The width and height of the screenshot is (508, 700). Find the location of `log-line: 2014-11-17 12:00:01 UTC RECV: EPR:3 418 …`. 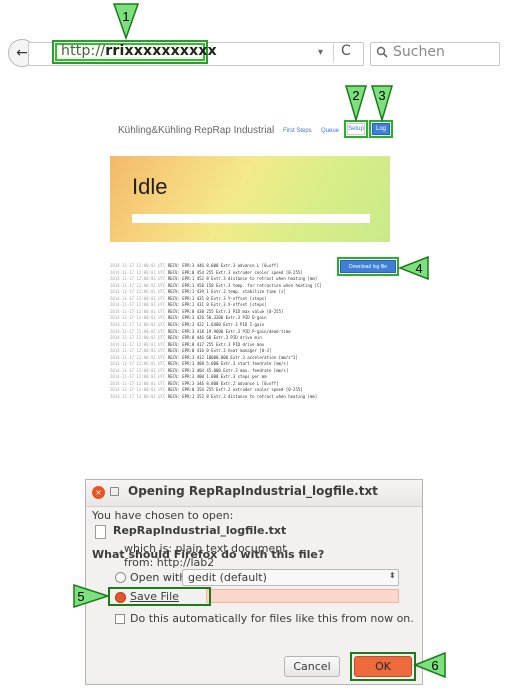

log-line: 2014-11-17 12:00:01 UTC RECV: EPR:3 418 … is located at coordinates (200, 331).